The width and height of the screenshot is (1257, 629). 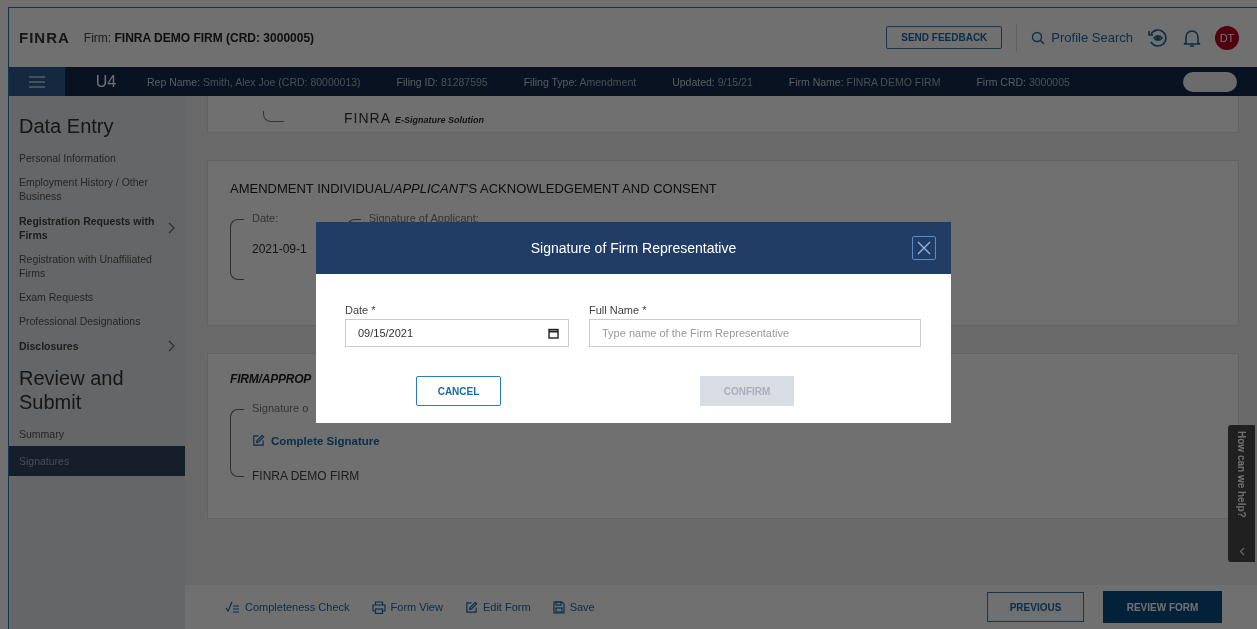 What do you see at coordinates (97, 321) in the screenshot?
I see `sidebar-item: Professional Designations` at bounding box center [97, 321].